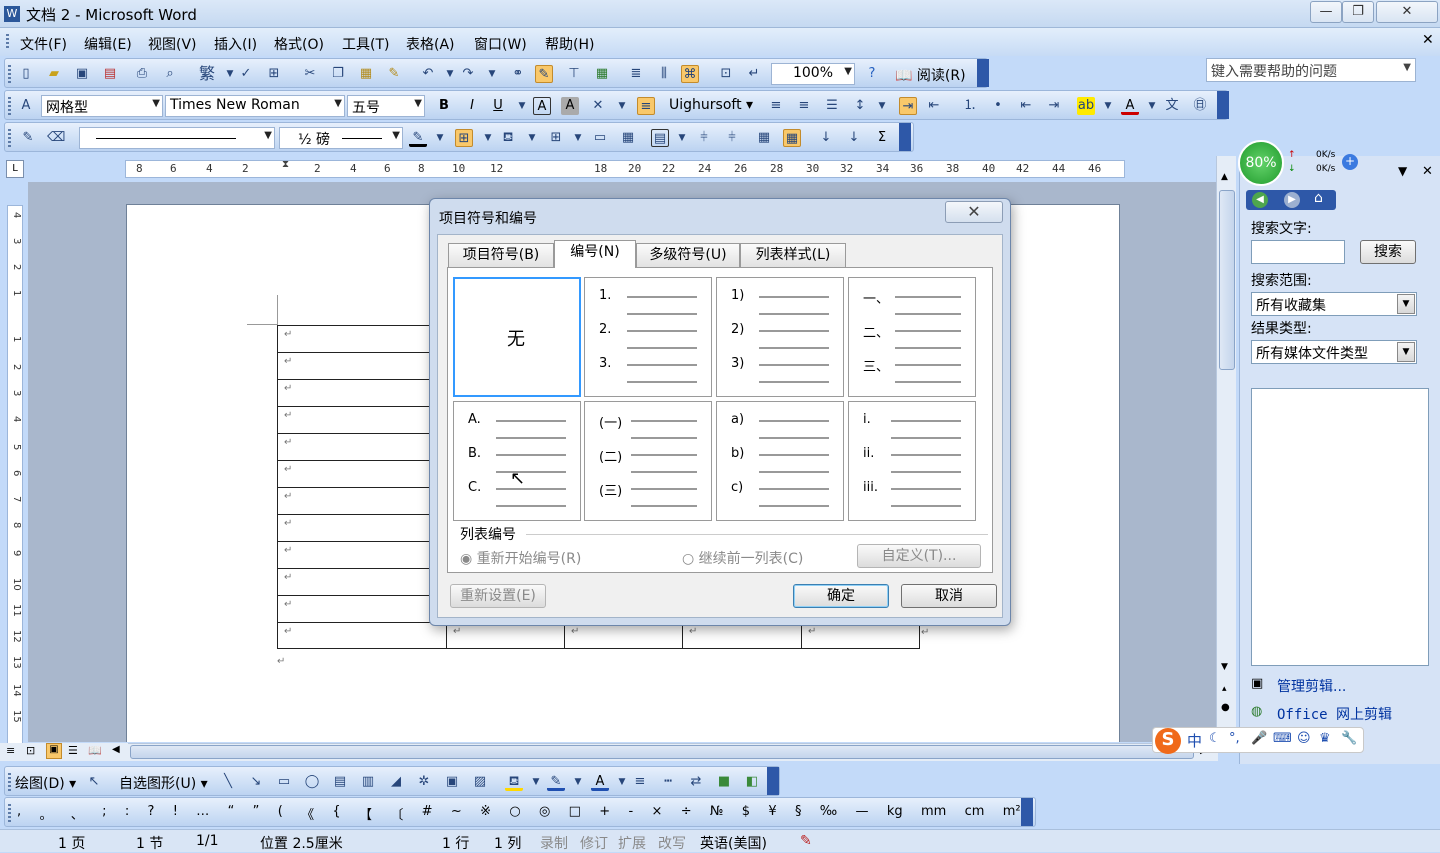 This screenshot has height=853, width=1440. I want to click on arrow-icon: ↘, so click(256, 782).